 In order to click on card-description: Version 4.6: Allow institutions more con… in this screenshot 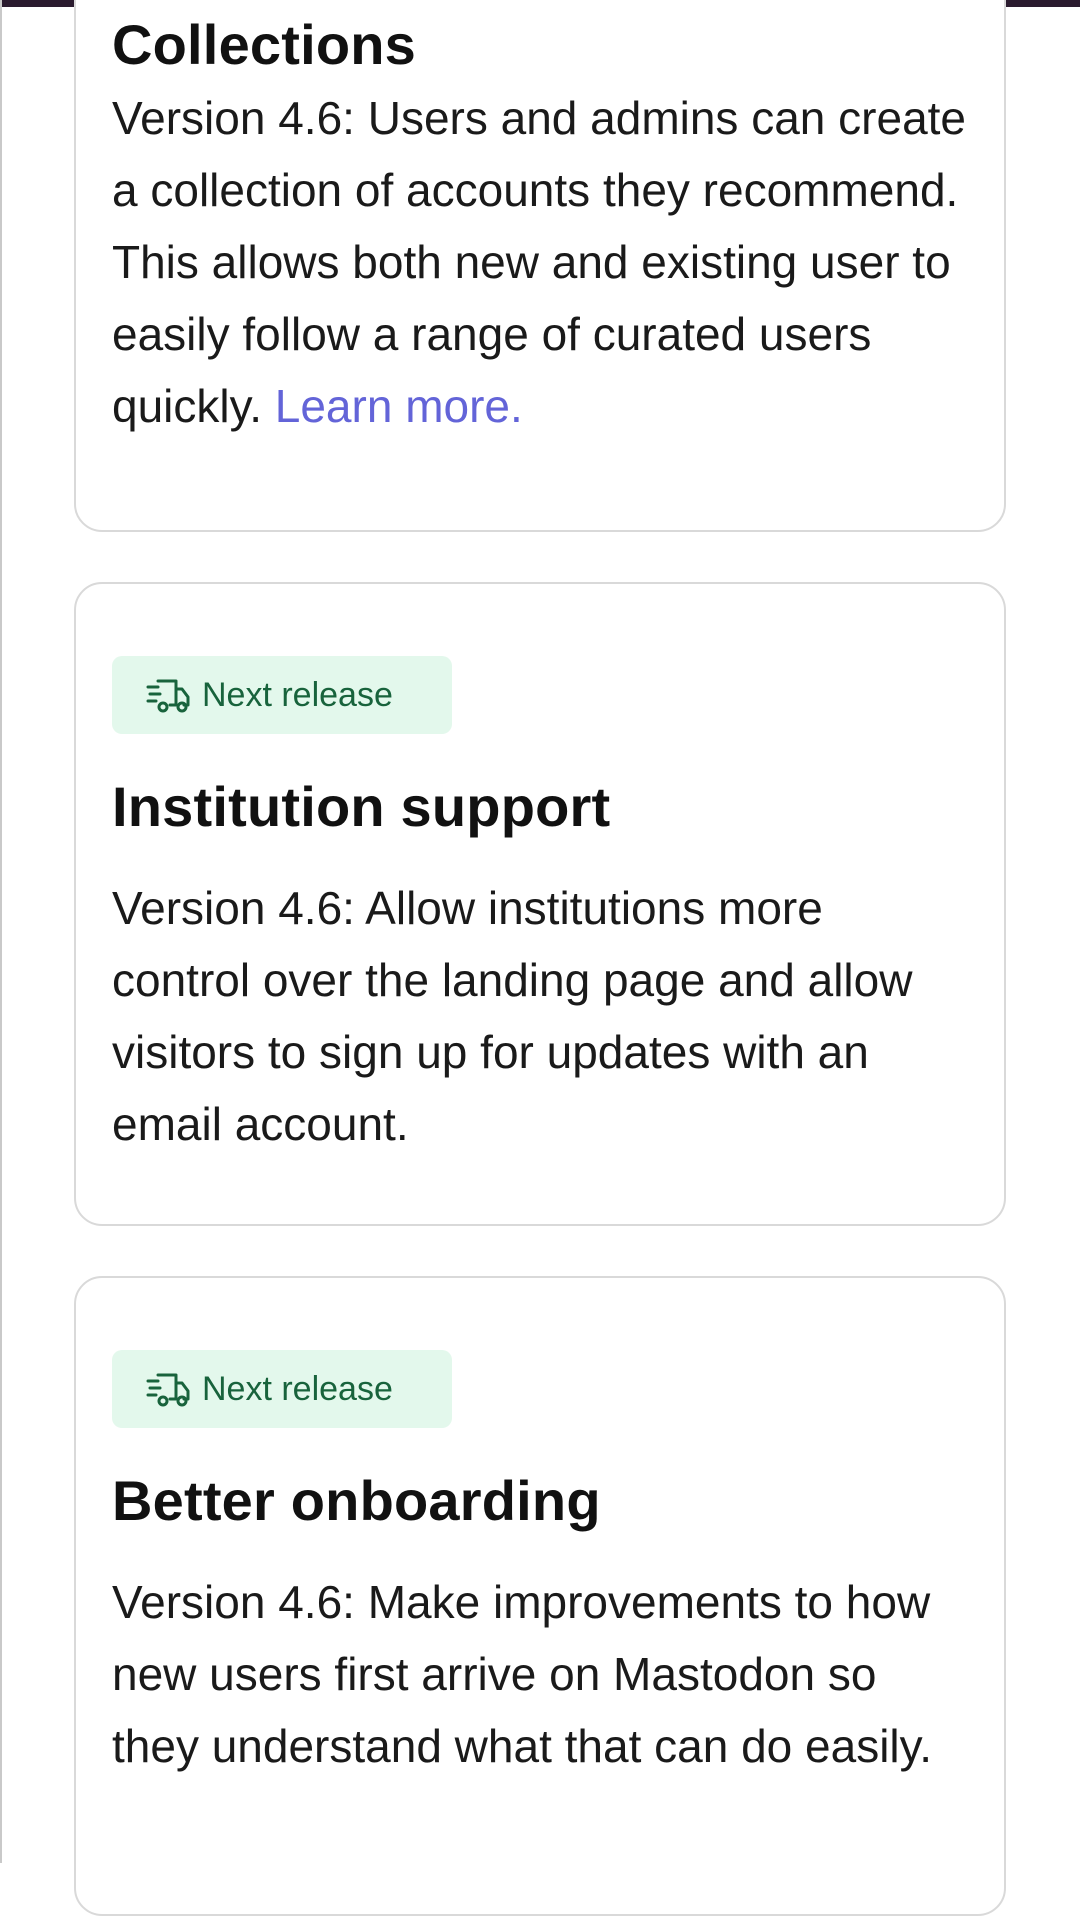, I will do `click(512, 1016)`.